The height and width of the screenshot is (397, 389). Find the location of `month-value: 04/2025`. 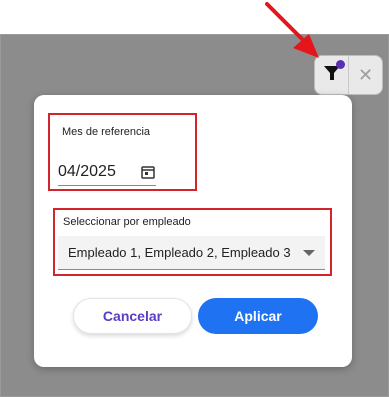

month-value: 04/2025 is located at coordinates (87, 171).